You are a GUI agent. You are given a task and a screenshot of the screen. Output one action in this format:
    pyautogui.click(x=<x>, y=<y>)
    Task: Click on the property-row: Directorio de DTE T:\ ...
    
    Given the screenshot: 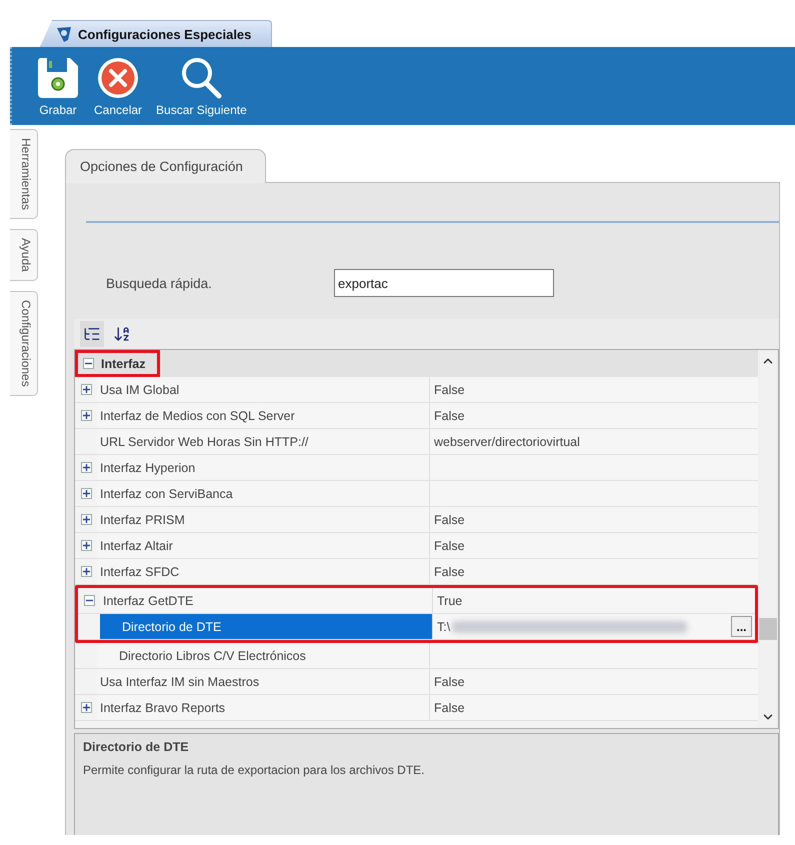 What is the action you would take?
    pyautogui.click(x=416, y=627)
    